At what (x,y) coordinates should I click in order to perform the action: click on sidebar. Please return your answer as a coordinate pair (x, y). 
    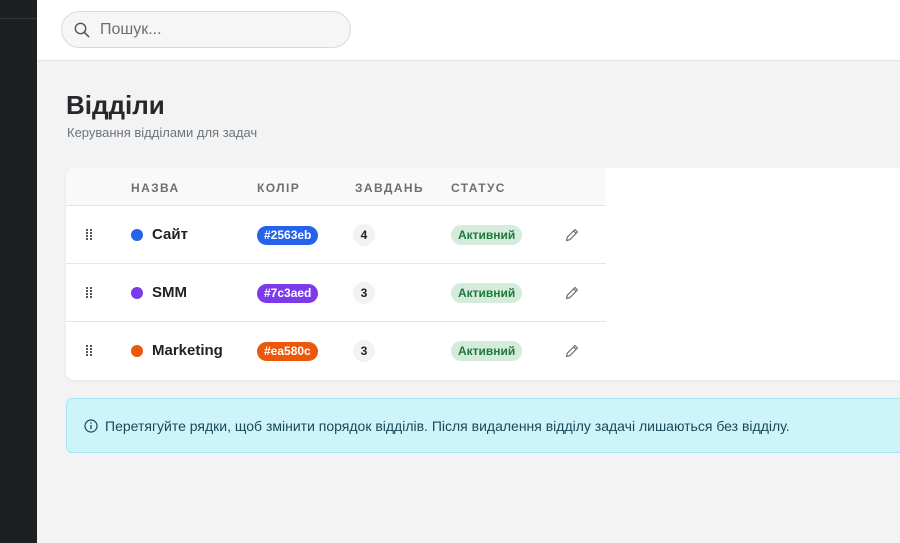
    Looking at the image, I should click on (18, 271).